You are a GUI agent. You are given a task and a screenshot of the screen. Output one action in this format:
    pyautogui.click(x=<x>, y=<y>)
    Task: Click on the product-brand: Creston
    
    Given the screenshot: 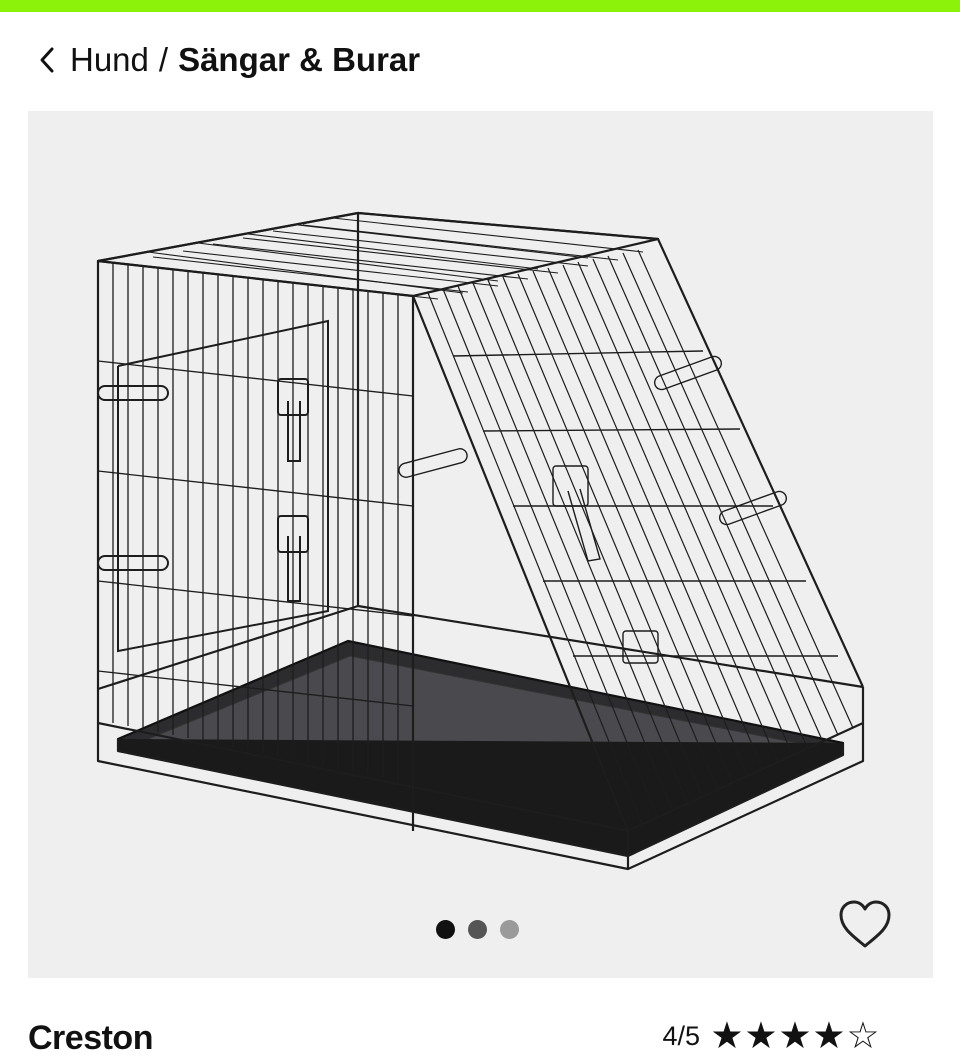 What is the action you would take?
    pyautogui.click(x=90, y=1038)
    